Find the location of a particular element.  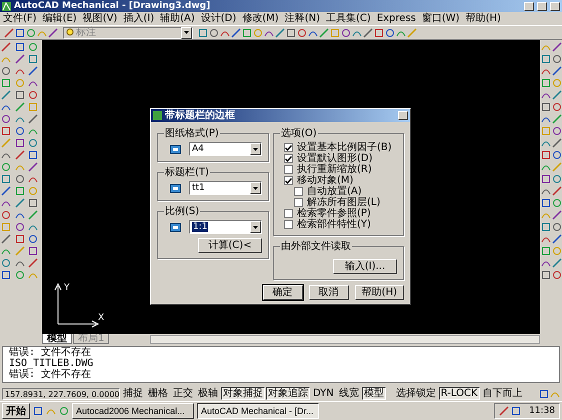

status-toggle: 正交 is located at coordinates (183, 393).